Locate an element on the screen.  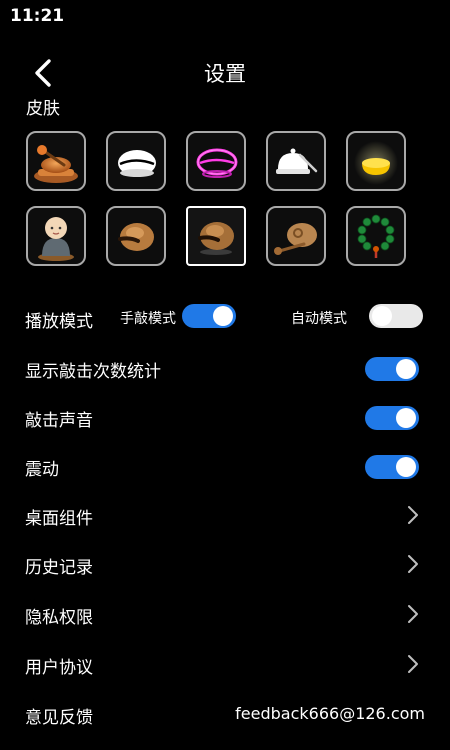
skin-golden-glowing-bowl is located at coordinates (376, 161).